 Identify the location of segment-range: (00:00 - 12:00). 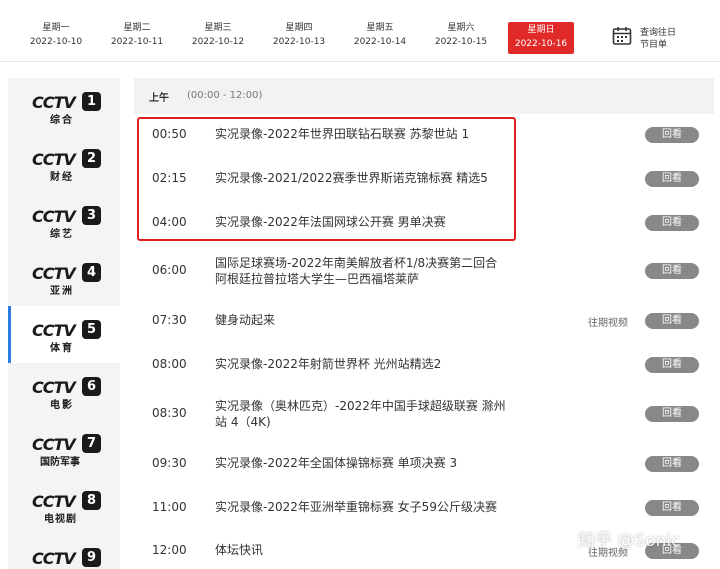
(225, 95).